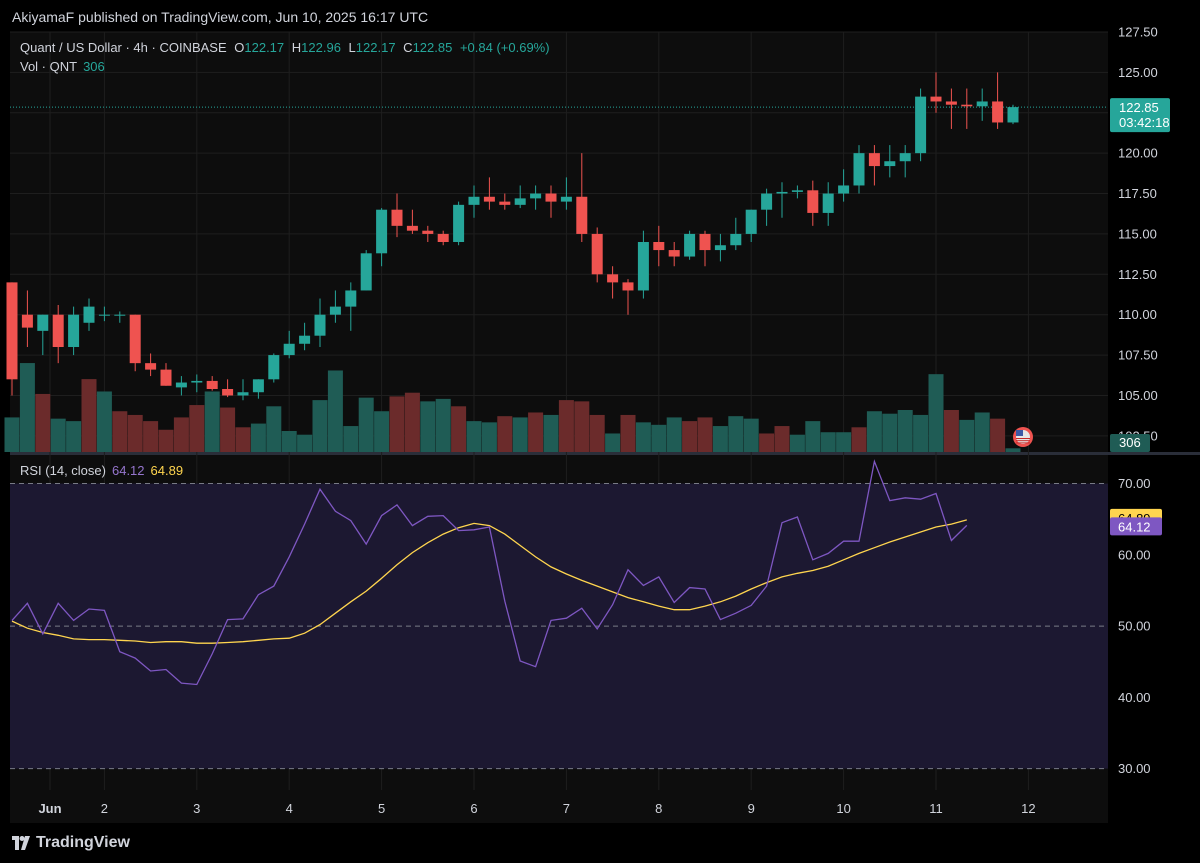 This screenshot has height=863, width=1200. Describe the element at coordinates (167, 470) in the screenshot. I see `rsi-ma-value: 64.89` at that location.